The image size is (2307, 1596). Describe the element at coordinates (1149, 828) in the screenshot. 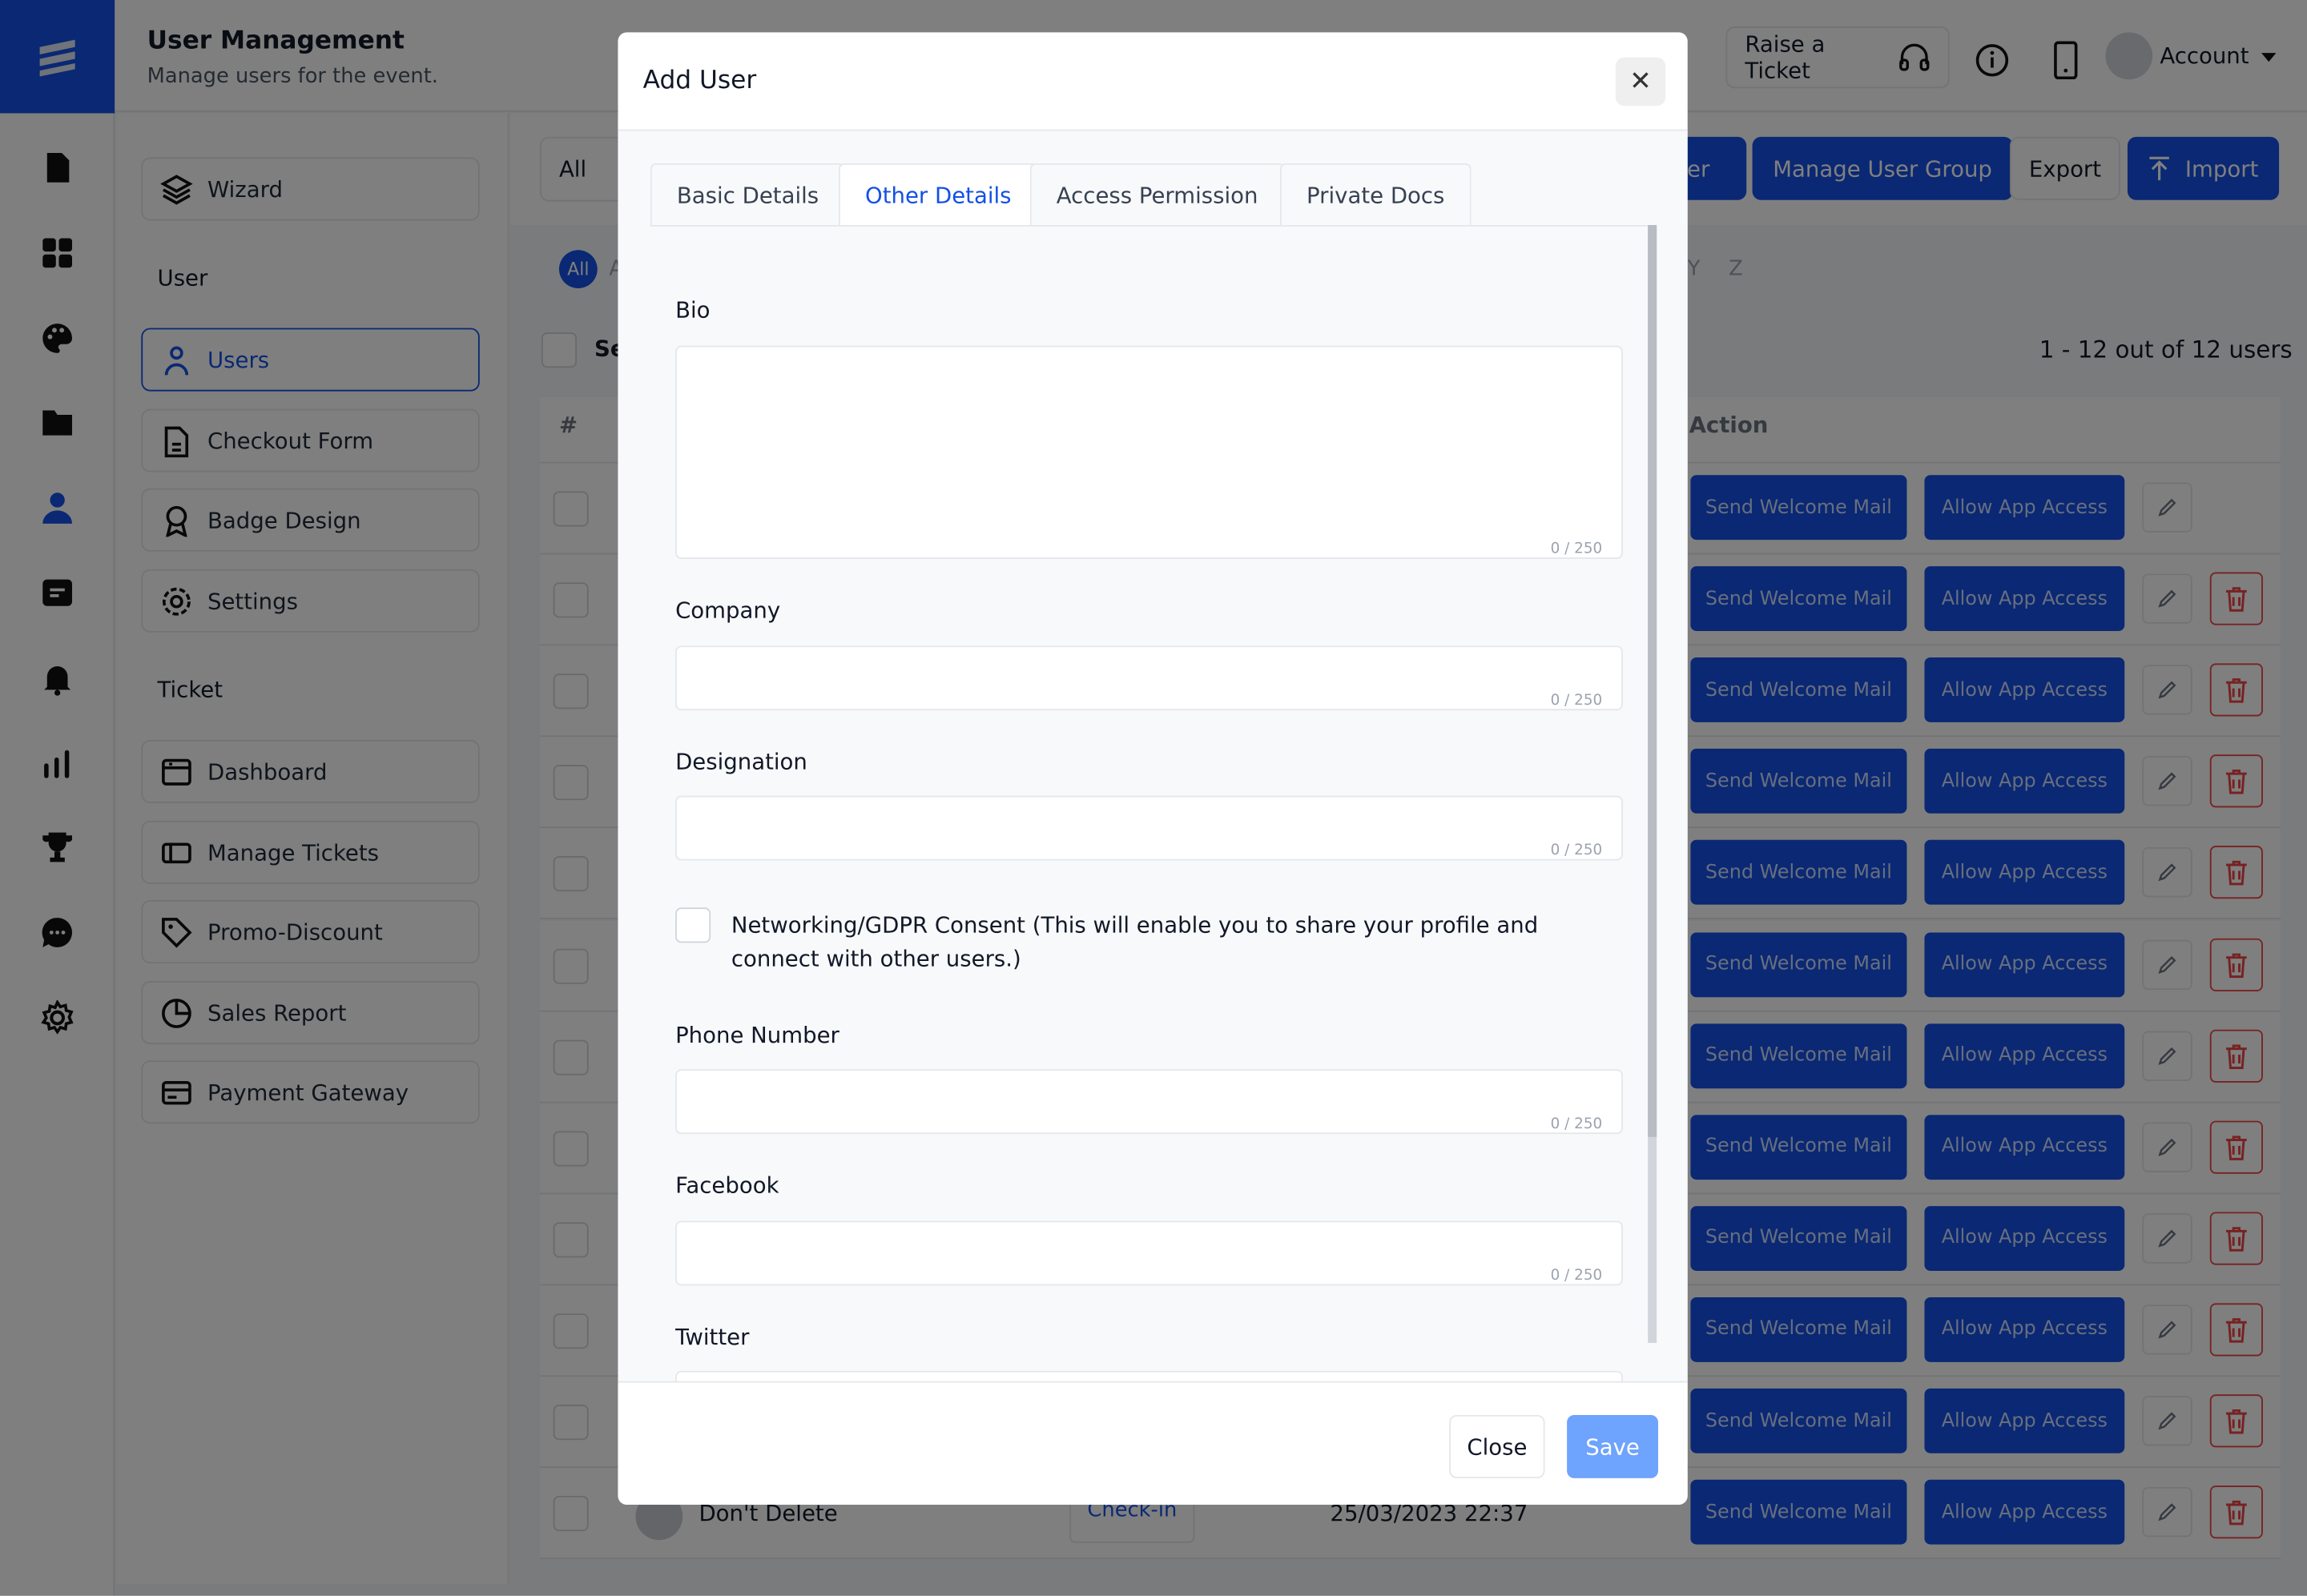

I see `designation-input: 0 / 250` at that location.